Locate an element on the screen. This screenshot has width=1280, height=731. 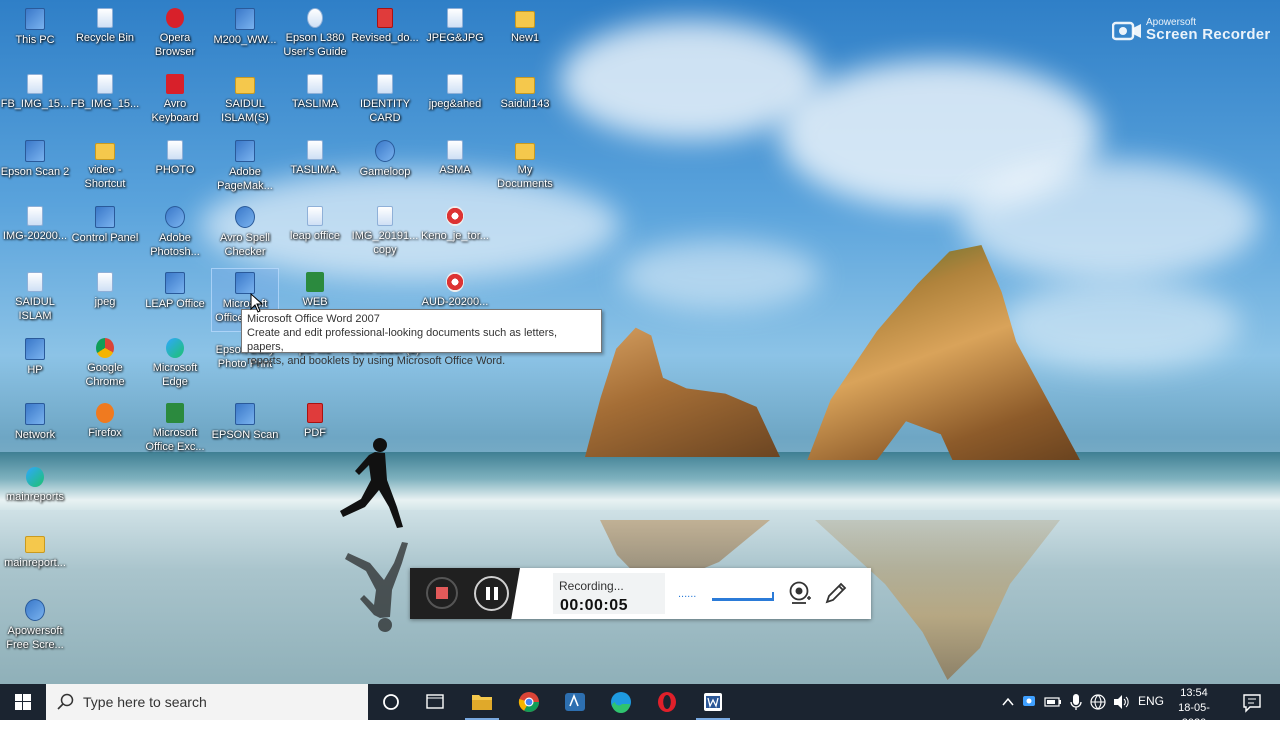
taskbar-edge is located at coordinates (621, 702).